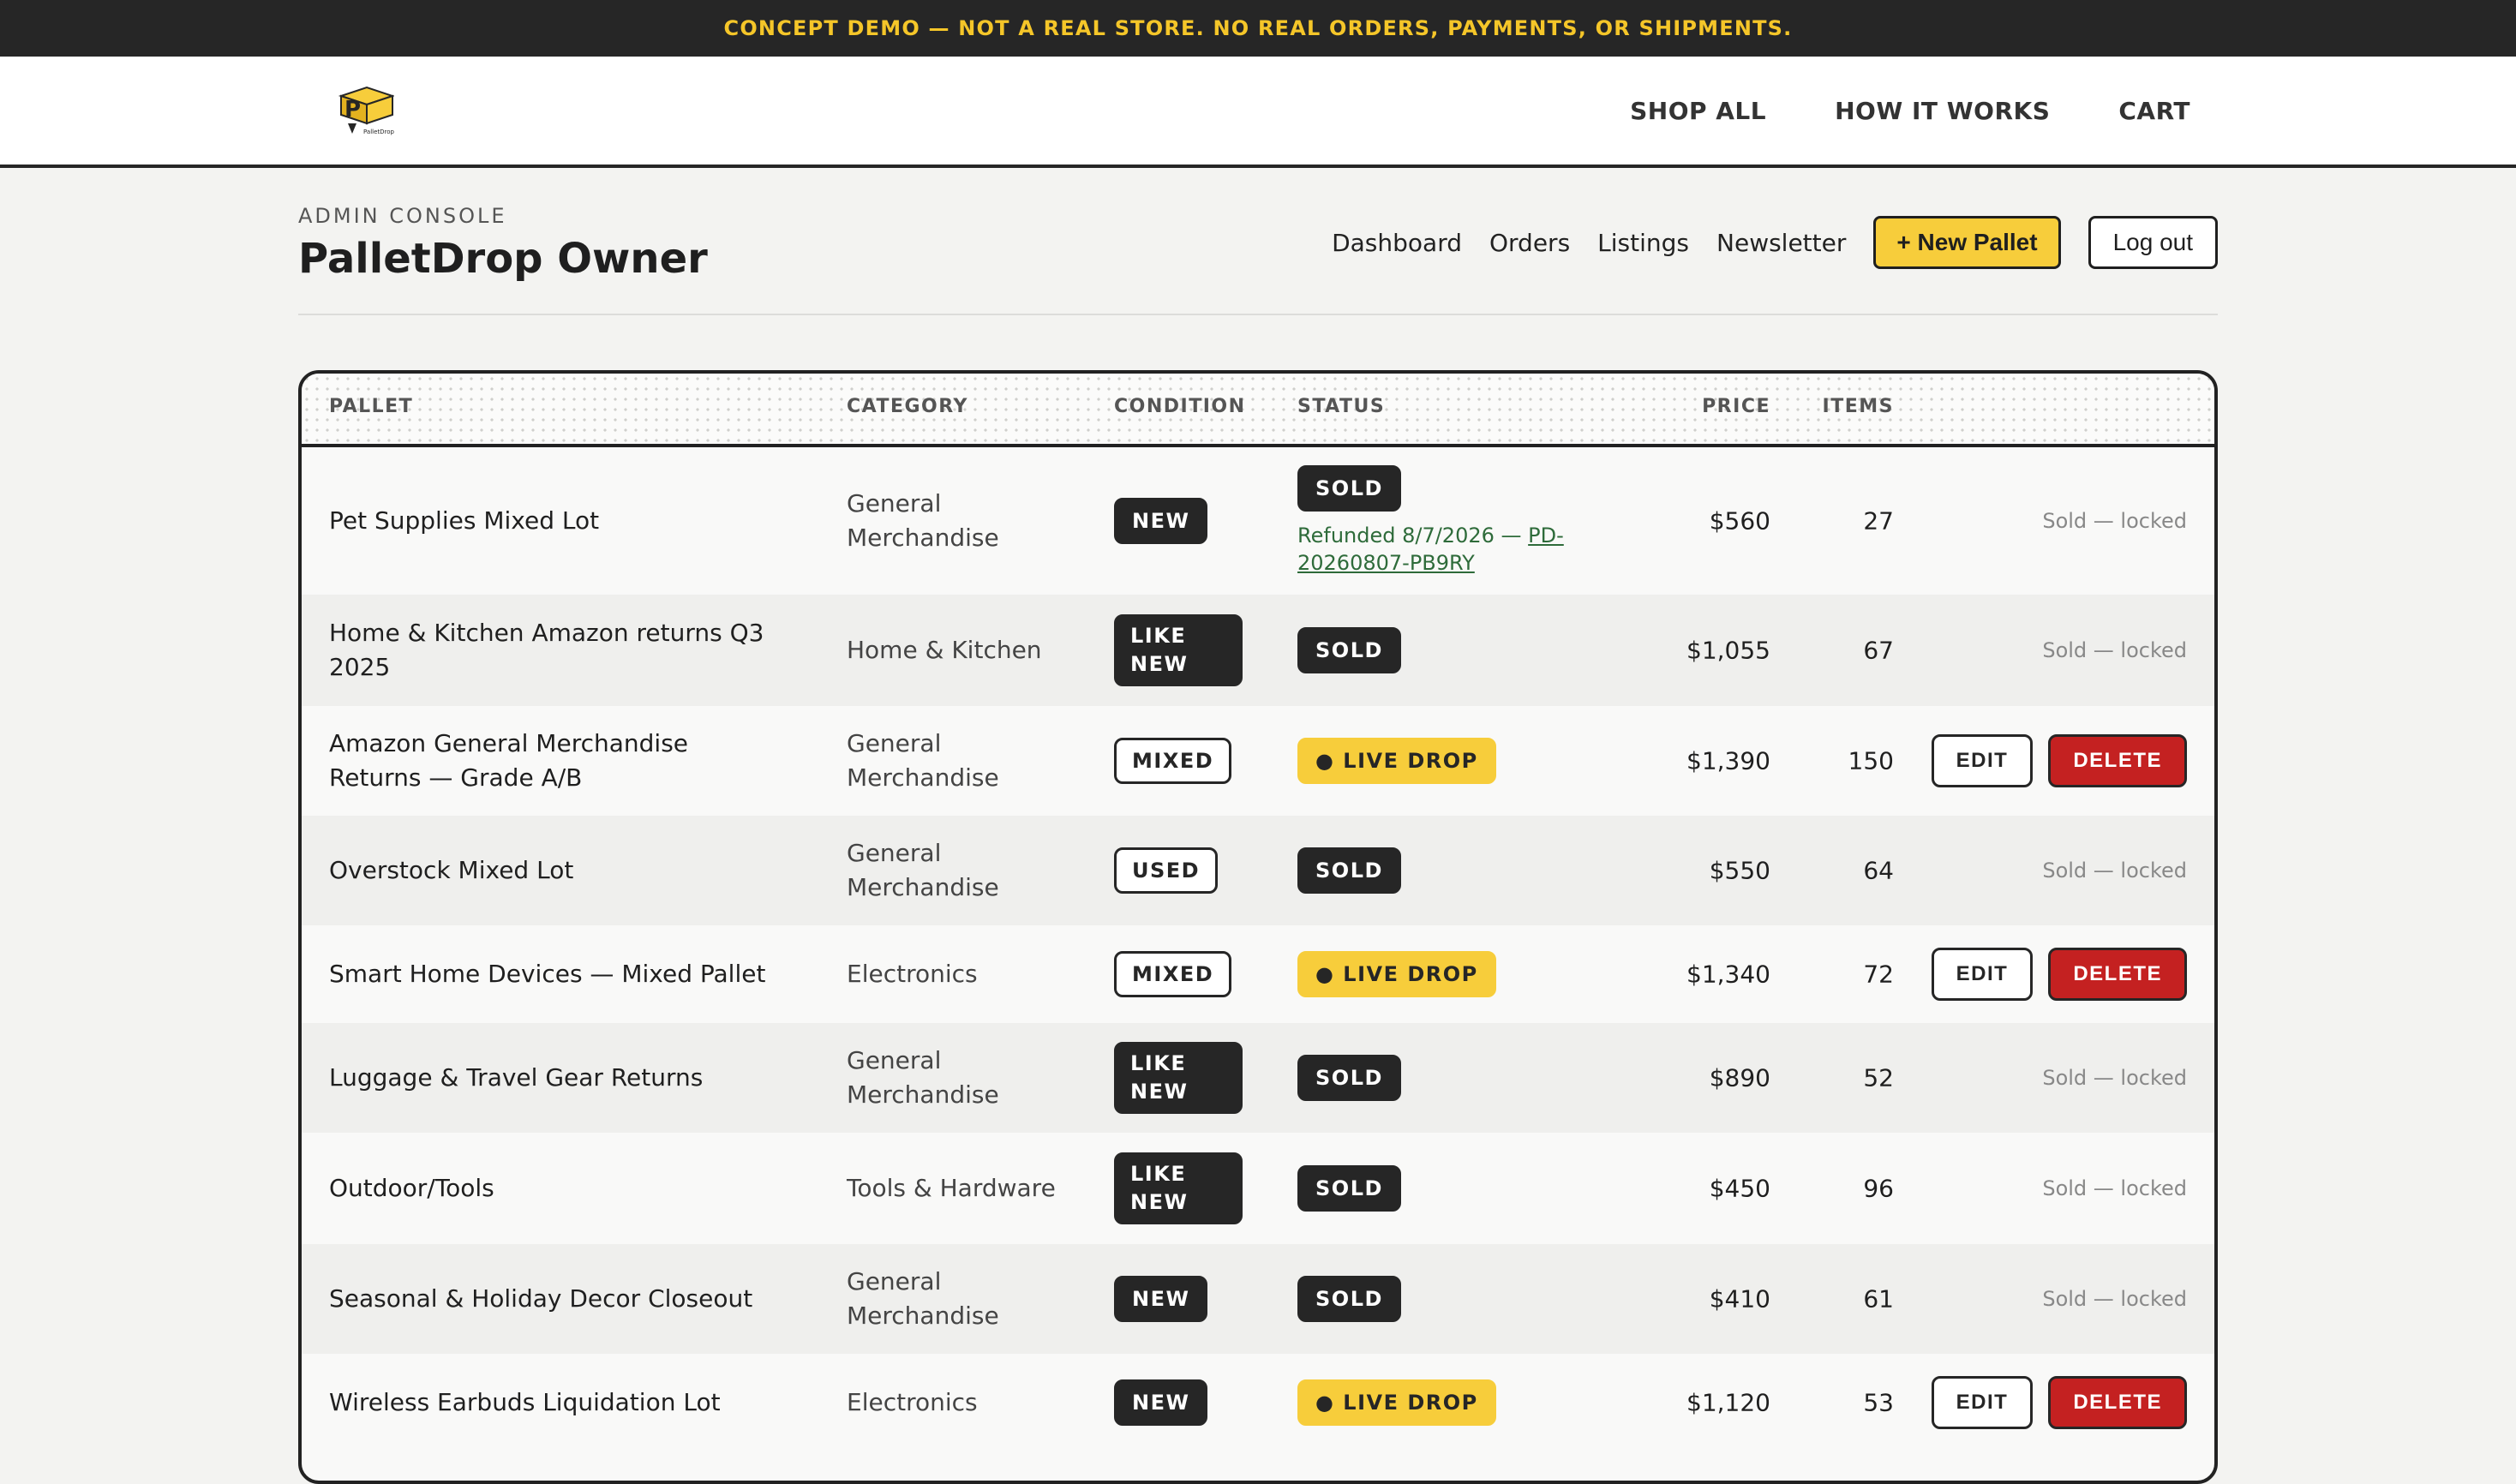 This screenshot has width=2516, height=1484. What do you see at coordinates (1740, 521) in the screenshot?
I see `row-price: $560` at bounding box center [1740, 521].